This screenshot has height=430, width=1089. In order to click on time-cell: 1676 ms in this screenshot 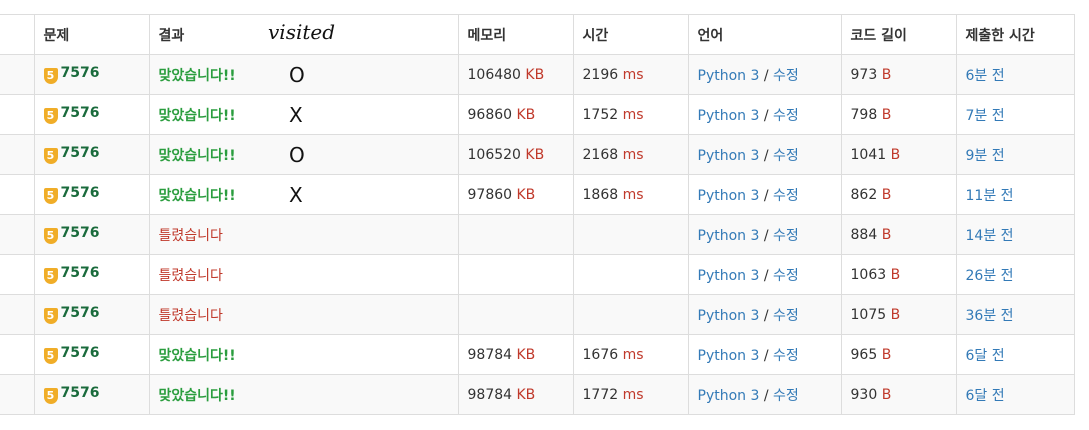, I will do `click(630, 354)`.